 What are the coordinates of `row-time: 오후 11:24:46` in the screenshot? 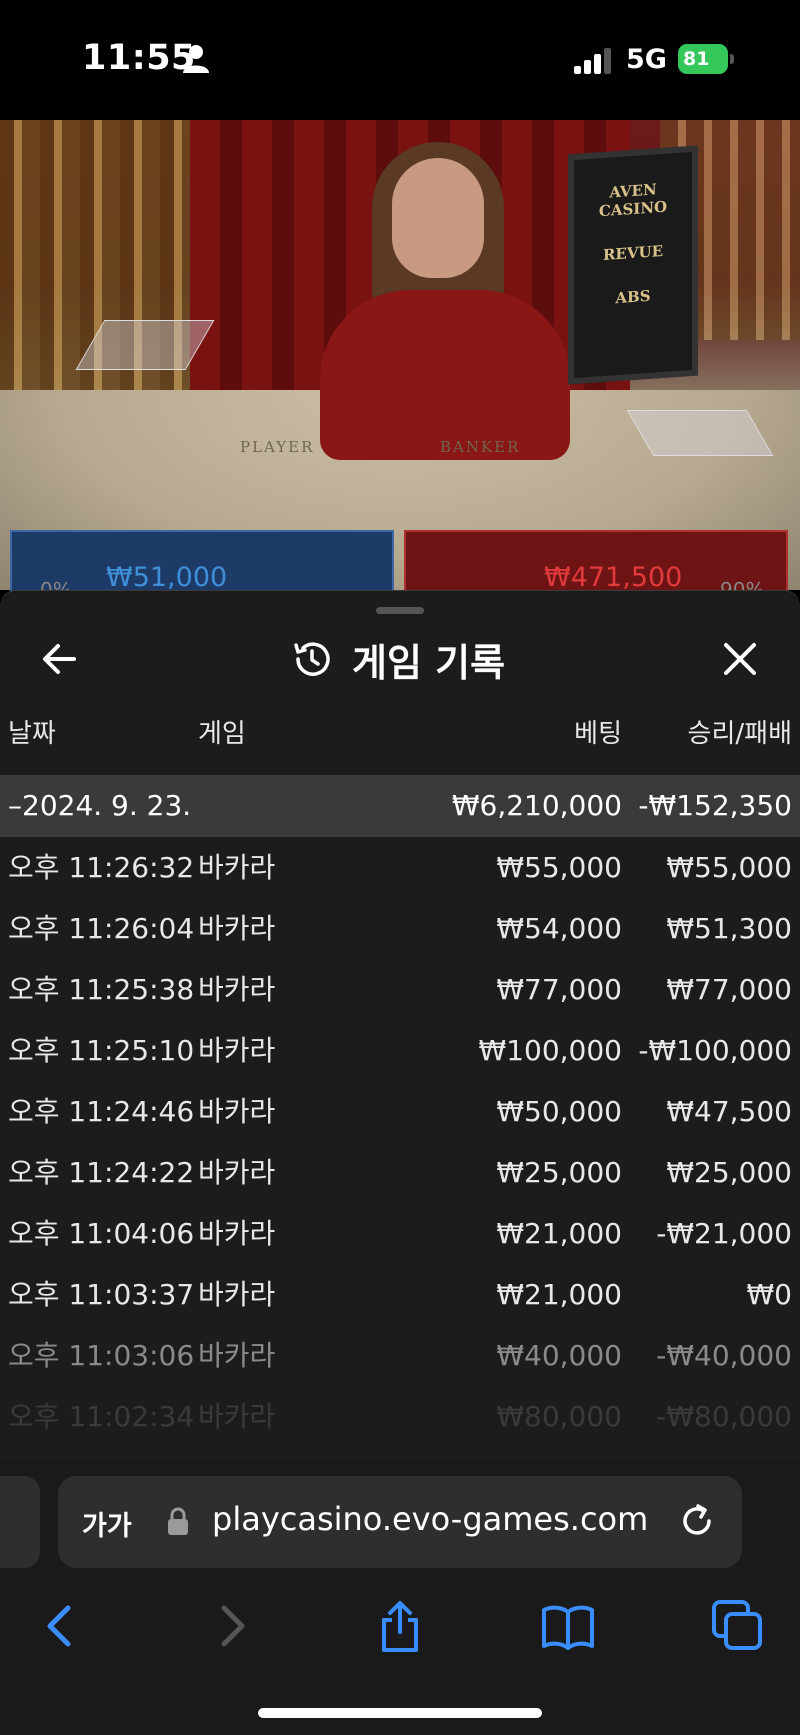 It's located at (101, 1111).